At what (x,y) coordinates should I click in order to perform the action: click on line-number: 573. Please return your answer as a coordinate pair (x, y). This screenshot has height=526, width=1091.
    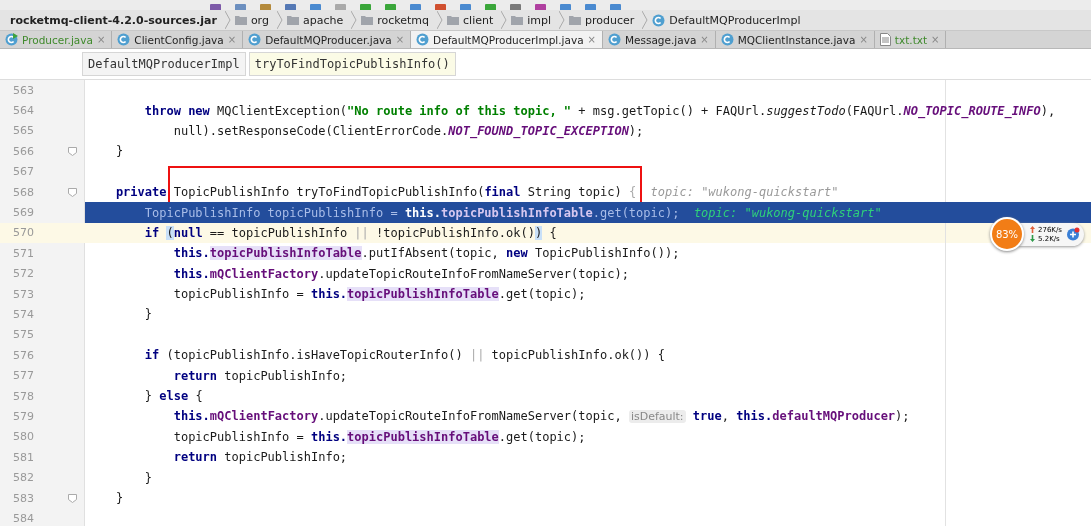
    Looking at the image, I should click on (23, 294).